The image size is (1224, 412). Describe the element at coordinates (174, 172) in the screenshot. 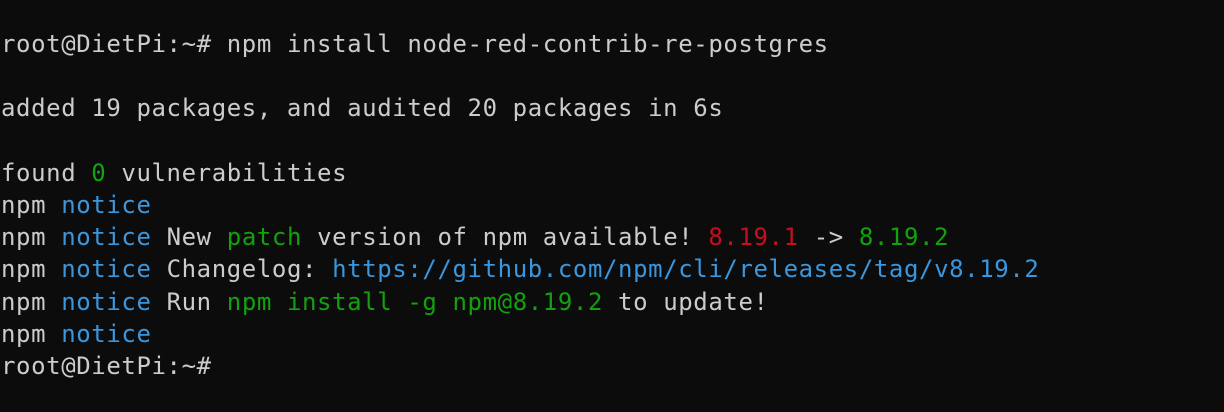

I see `vulnerabilities-line: found 0 vulnerabilities` at that location.